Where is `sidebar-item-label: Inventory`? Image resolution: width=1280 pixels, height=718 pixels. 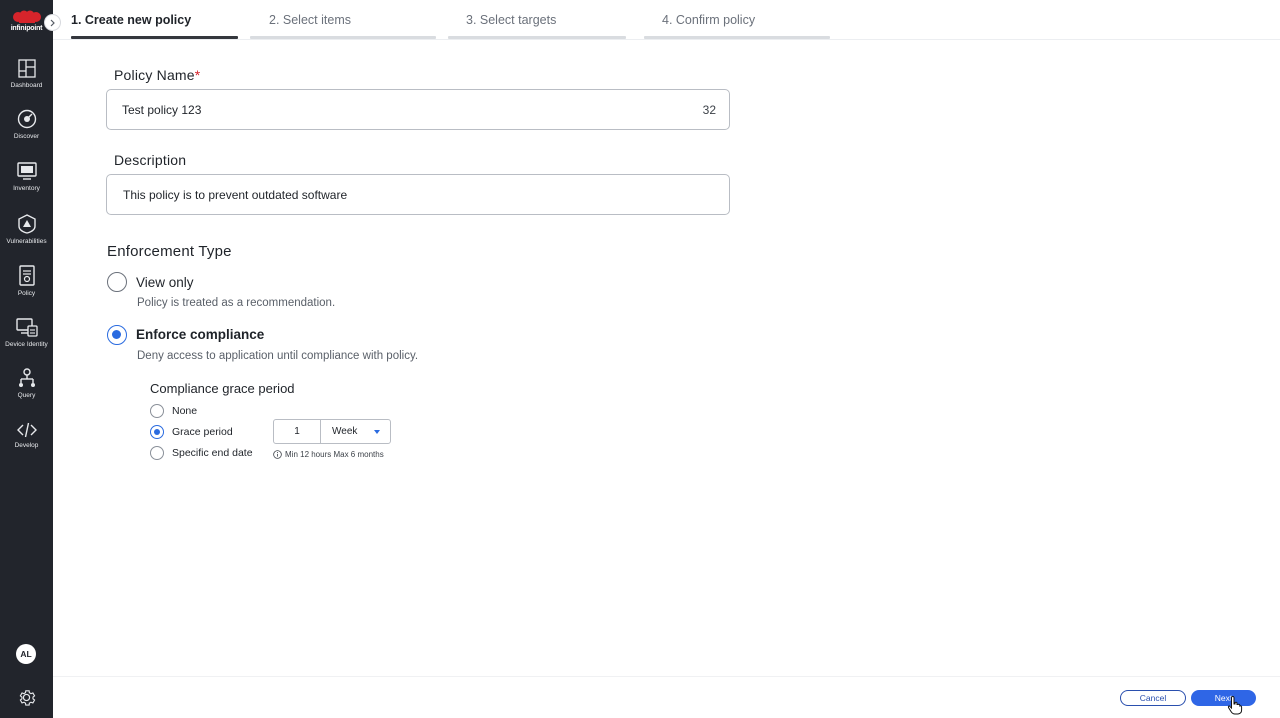 sidebar-item-label: Inventory is located at coordinates (26, 188).